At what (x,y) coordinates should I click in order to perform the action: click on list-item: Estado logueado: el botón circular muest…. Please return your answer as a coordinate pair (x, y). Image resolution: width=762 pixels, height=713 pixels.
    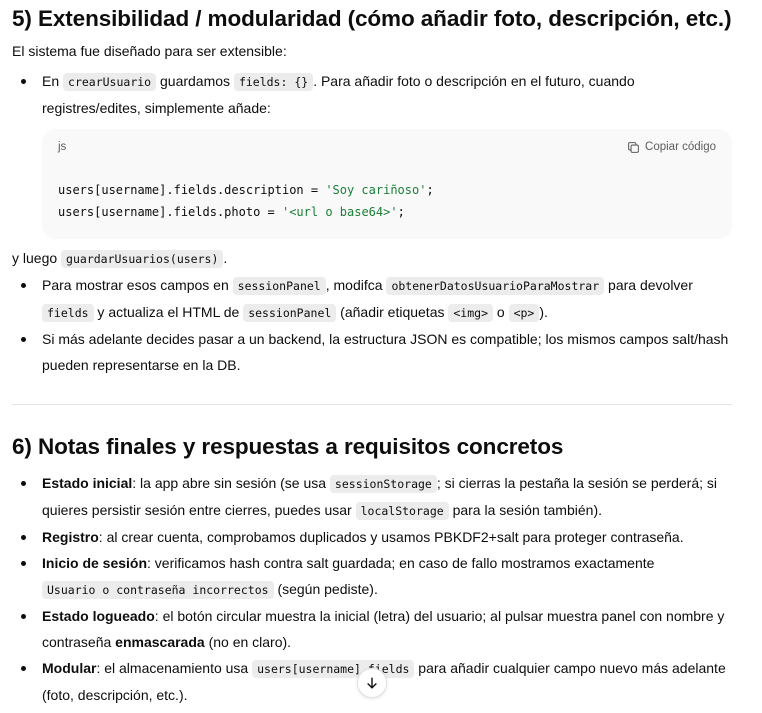
    Looking at the image, I should click on (372, 629).